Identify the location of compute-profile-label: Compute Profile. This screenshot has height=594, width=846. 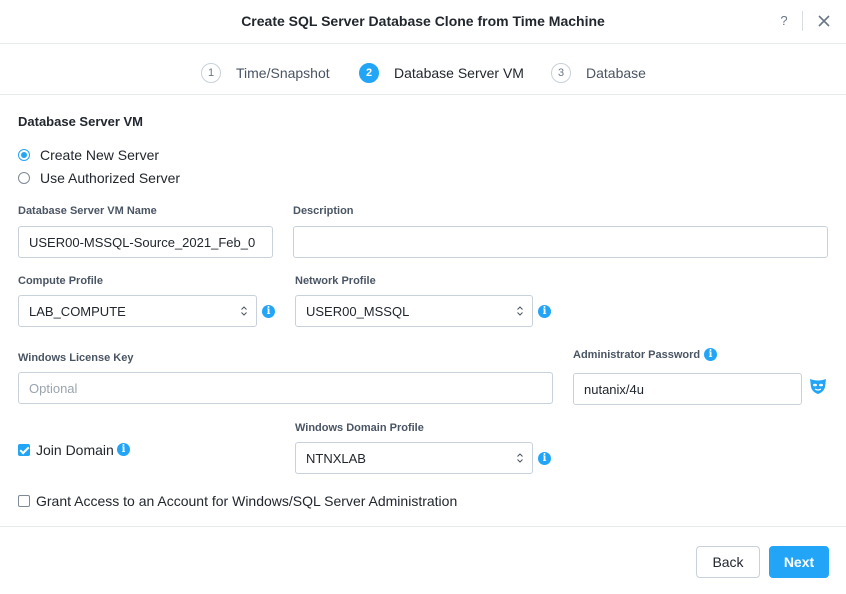
(60, 281).